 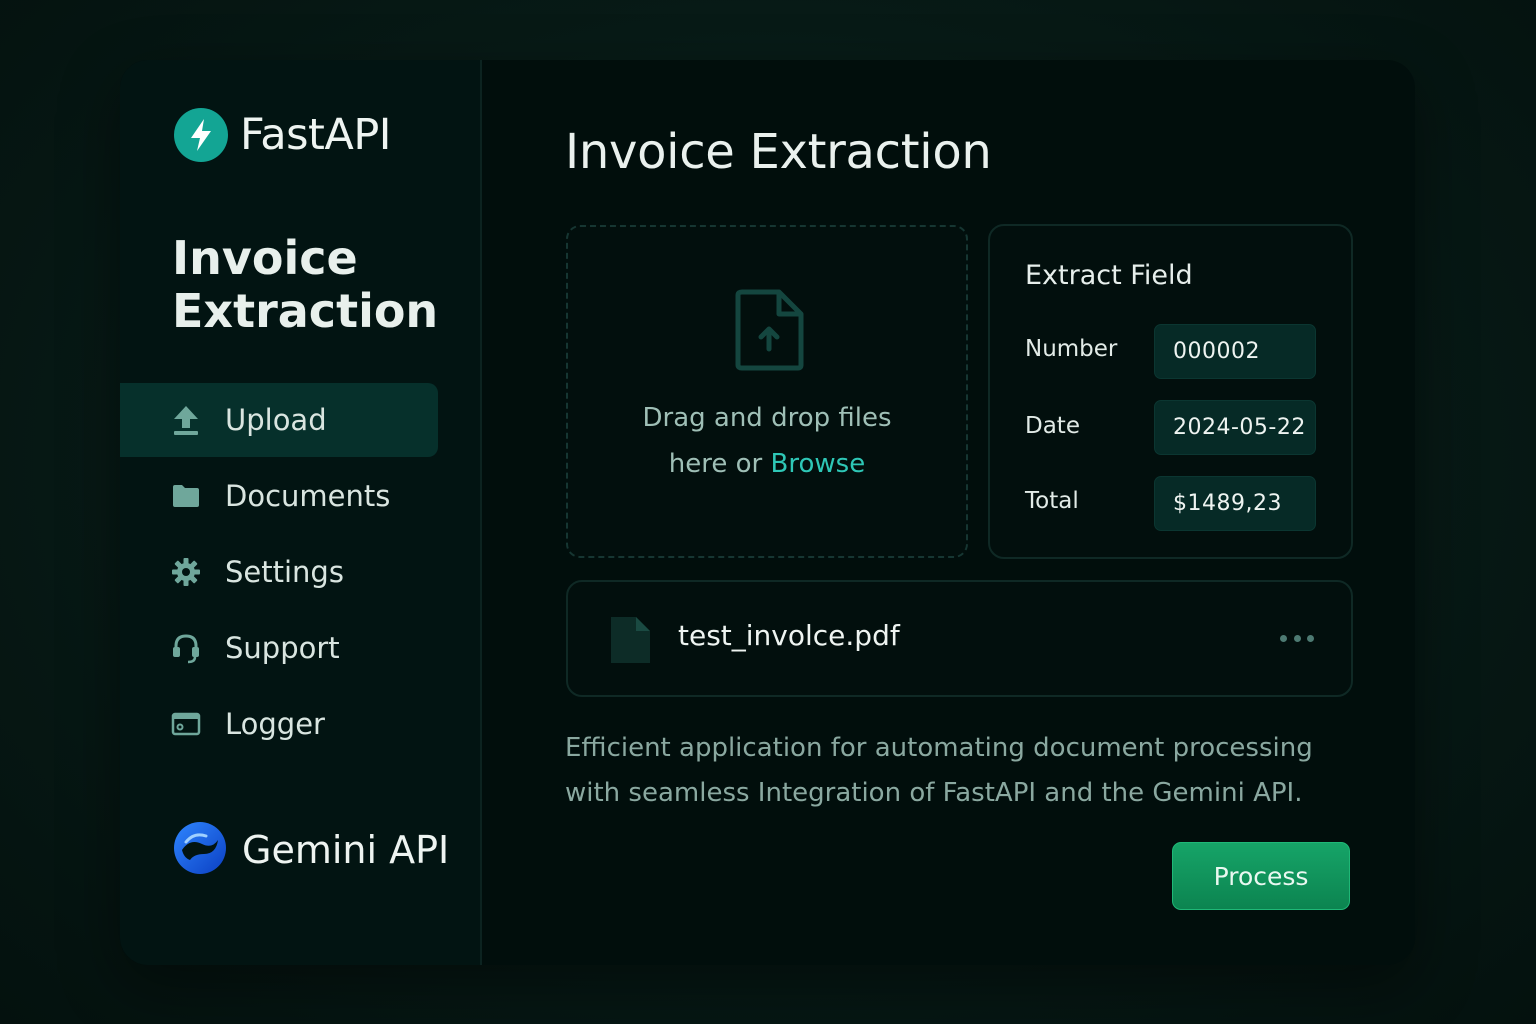 What do you see at coordinates (186, 572) in the screenshot?
I see `gear-icon` at bounding box center [186, 572].